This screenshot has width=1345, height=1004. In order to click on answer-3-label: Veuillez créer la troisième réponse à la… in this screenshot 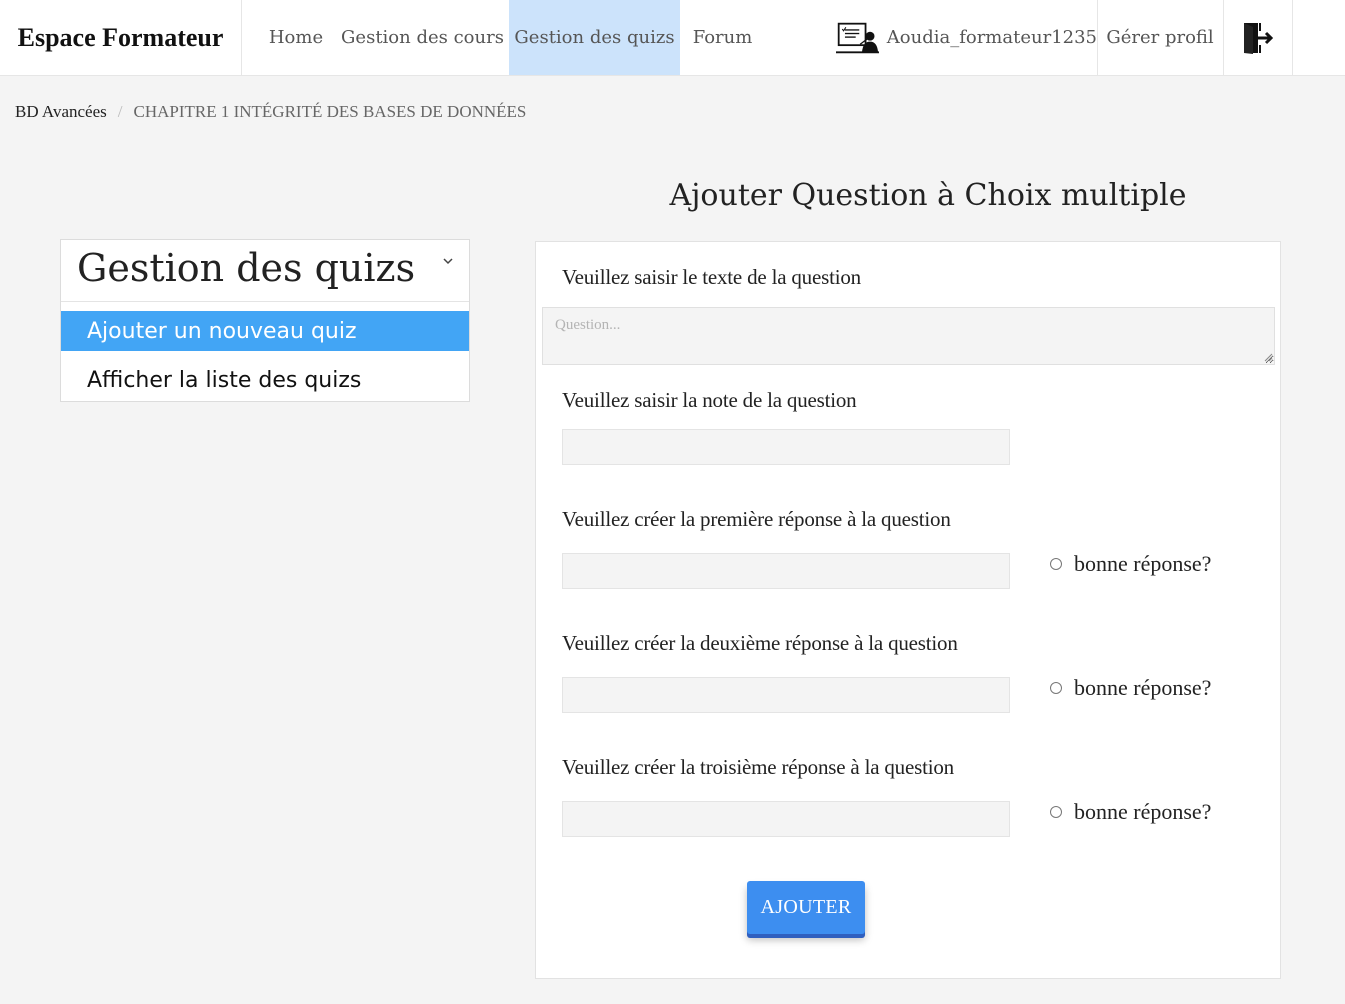, I will do `click(758, 767)`.